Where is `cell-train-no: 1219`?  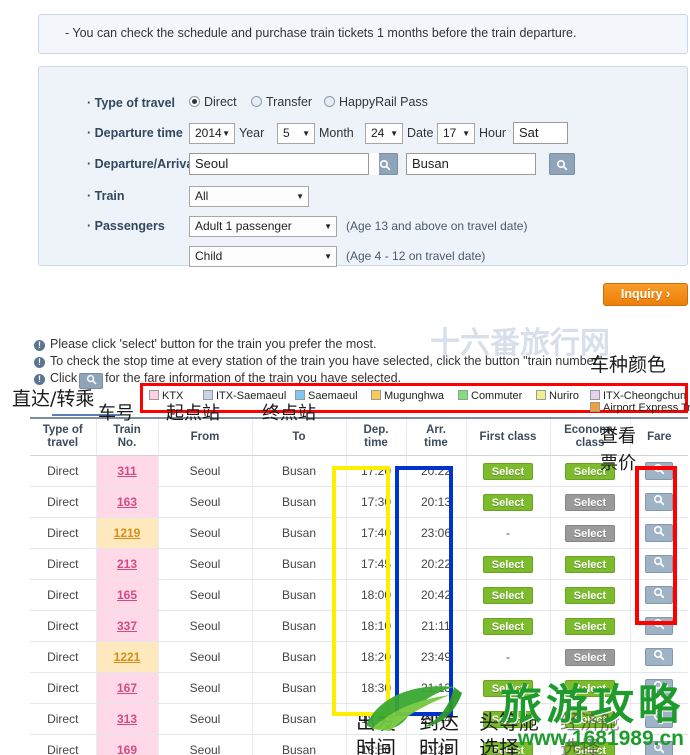
cell-train-no: 1219 is located at coordinates (126, 533).